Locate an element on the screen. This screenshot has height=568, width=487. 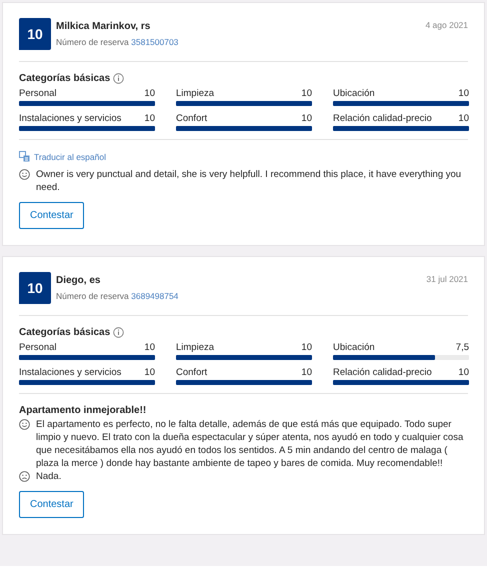
reservation-number: 3581500703 is located at coordinates (154, 42).